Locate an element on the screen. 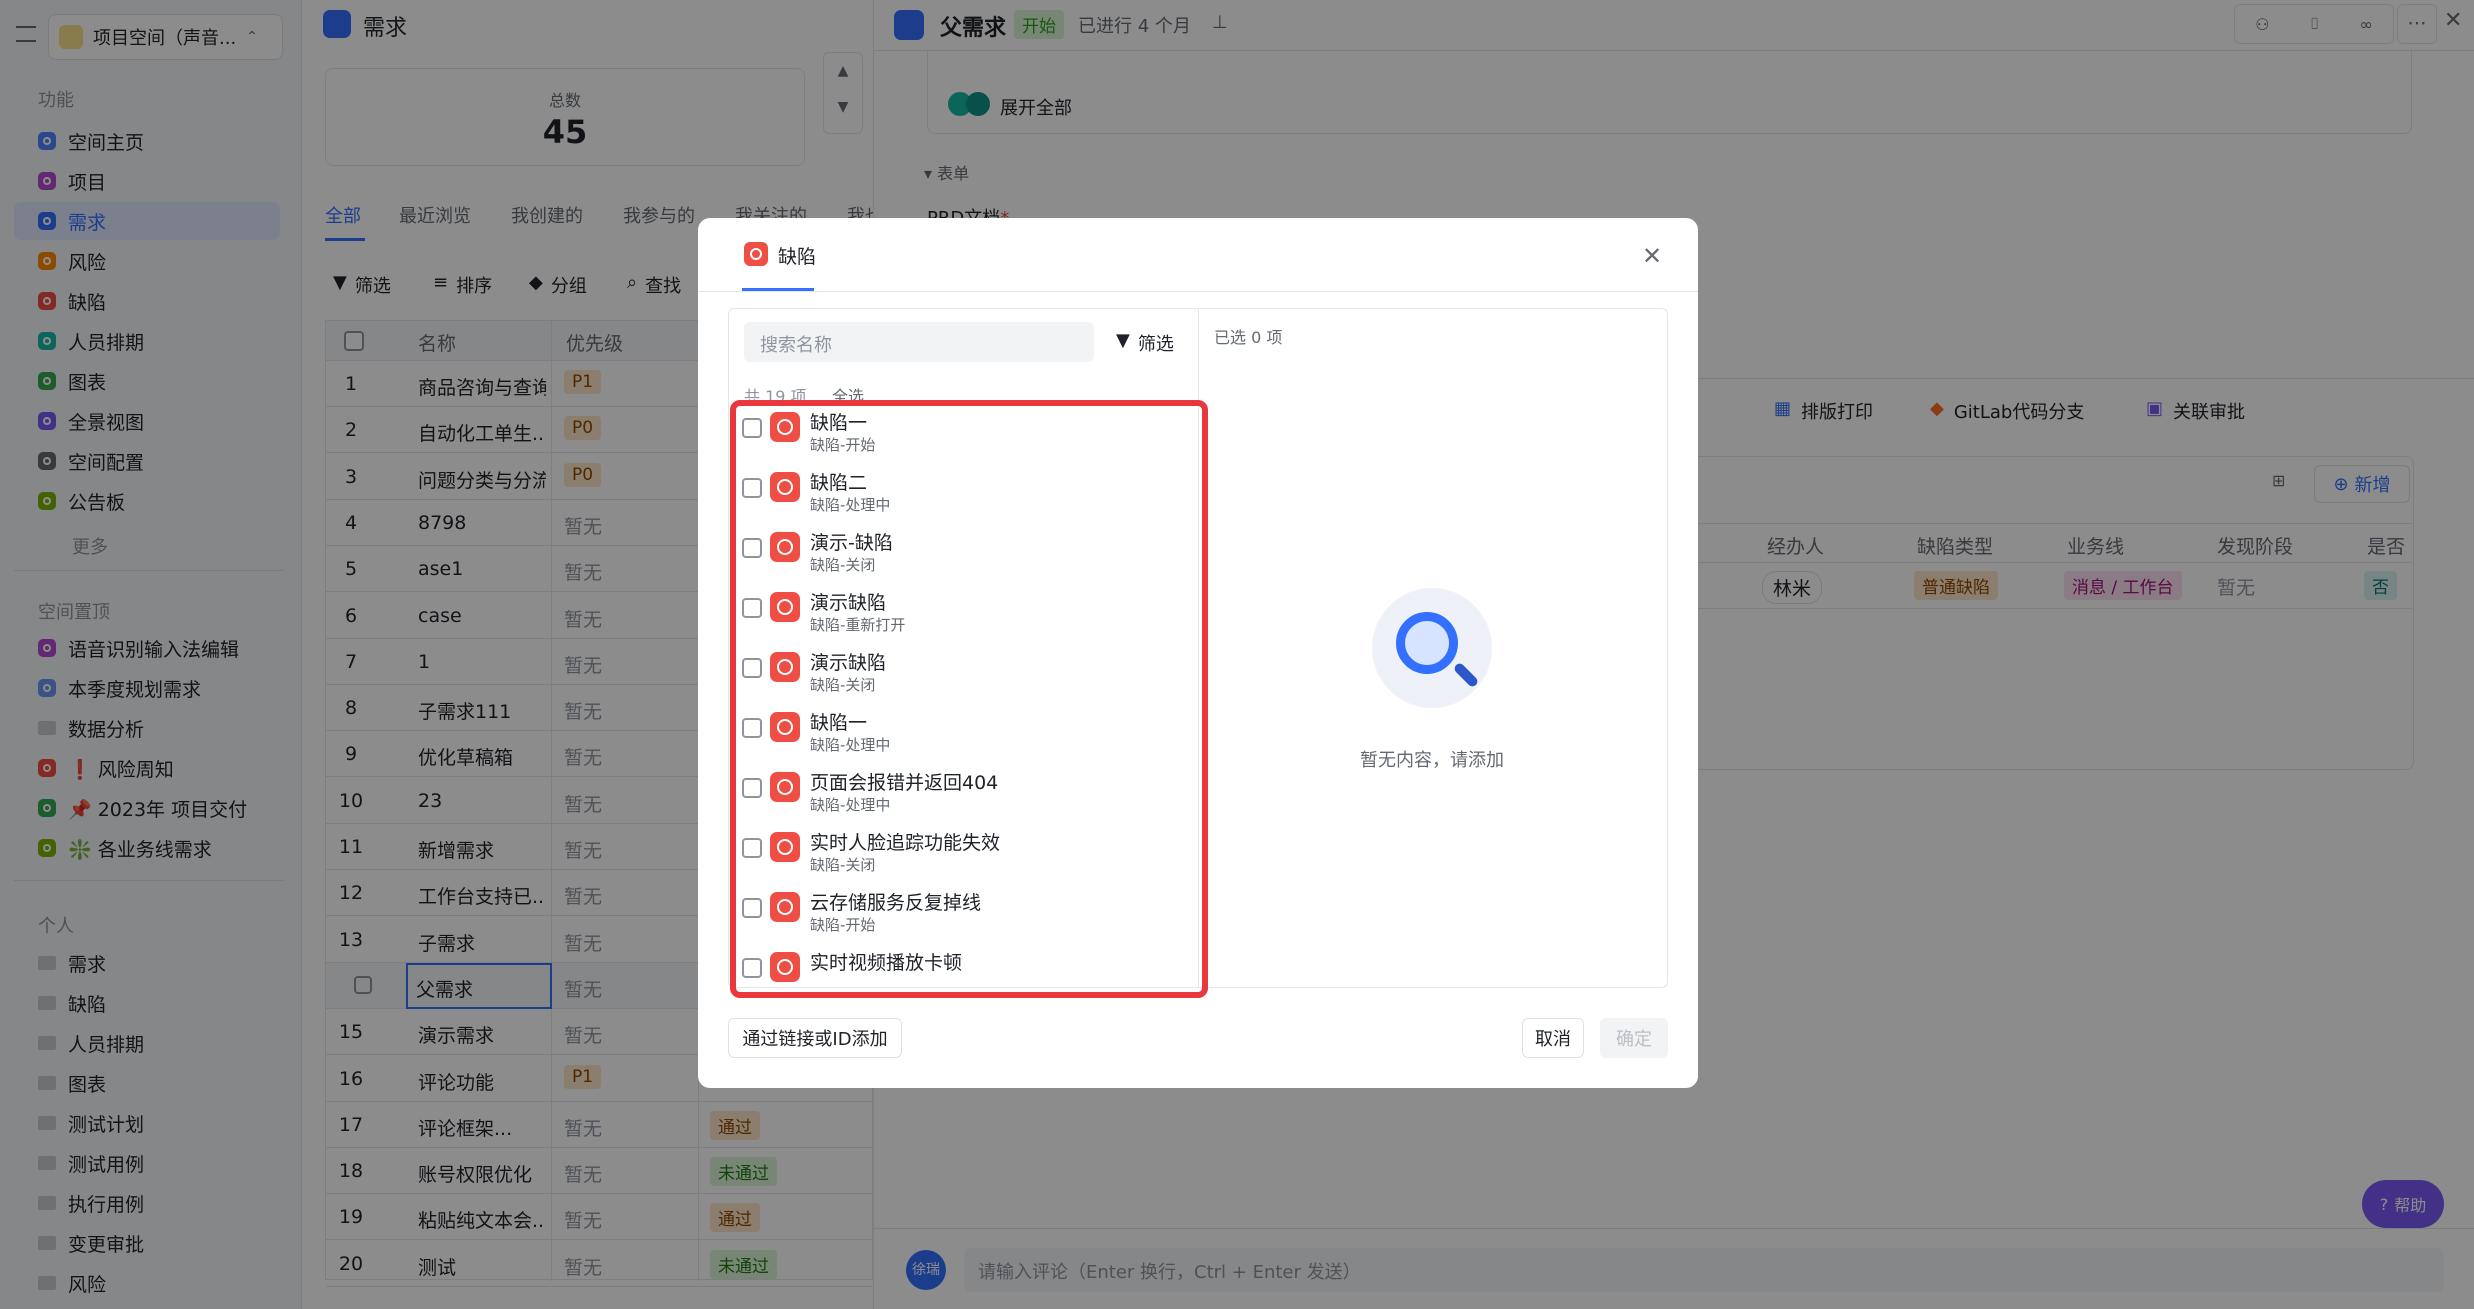  modal-tab-bug: 缺陷 is located at coordinates (797, 255).